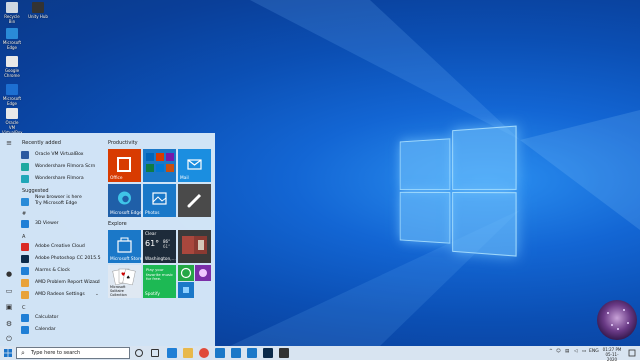 The image size is (640, 362). Describe the element at coordinates (61, 295) in the screenshot. I see `app-list-item: AMD Radeon Settings ⌄` at that location.